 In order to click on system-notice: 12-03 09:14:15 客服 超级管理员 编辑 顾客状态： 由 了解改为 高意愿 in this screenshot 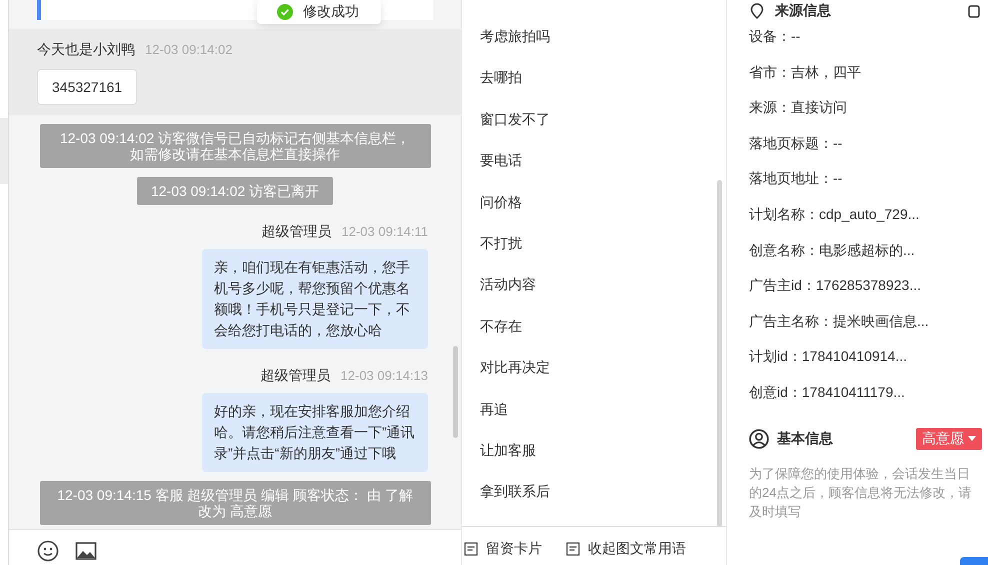, I will do `click(235, 503)`.